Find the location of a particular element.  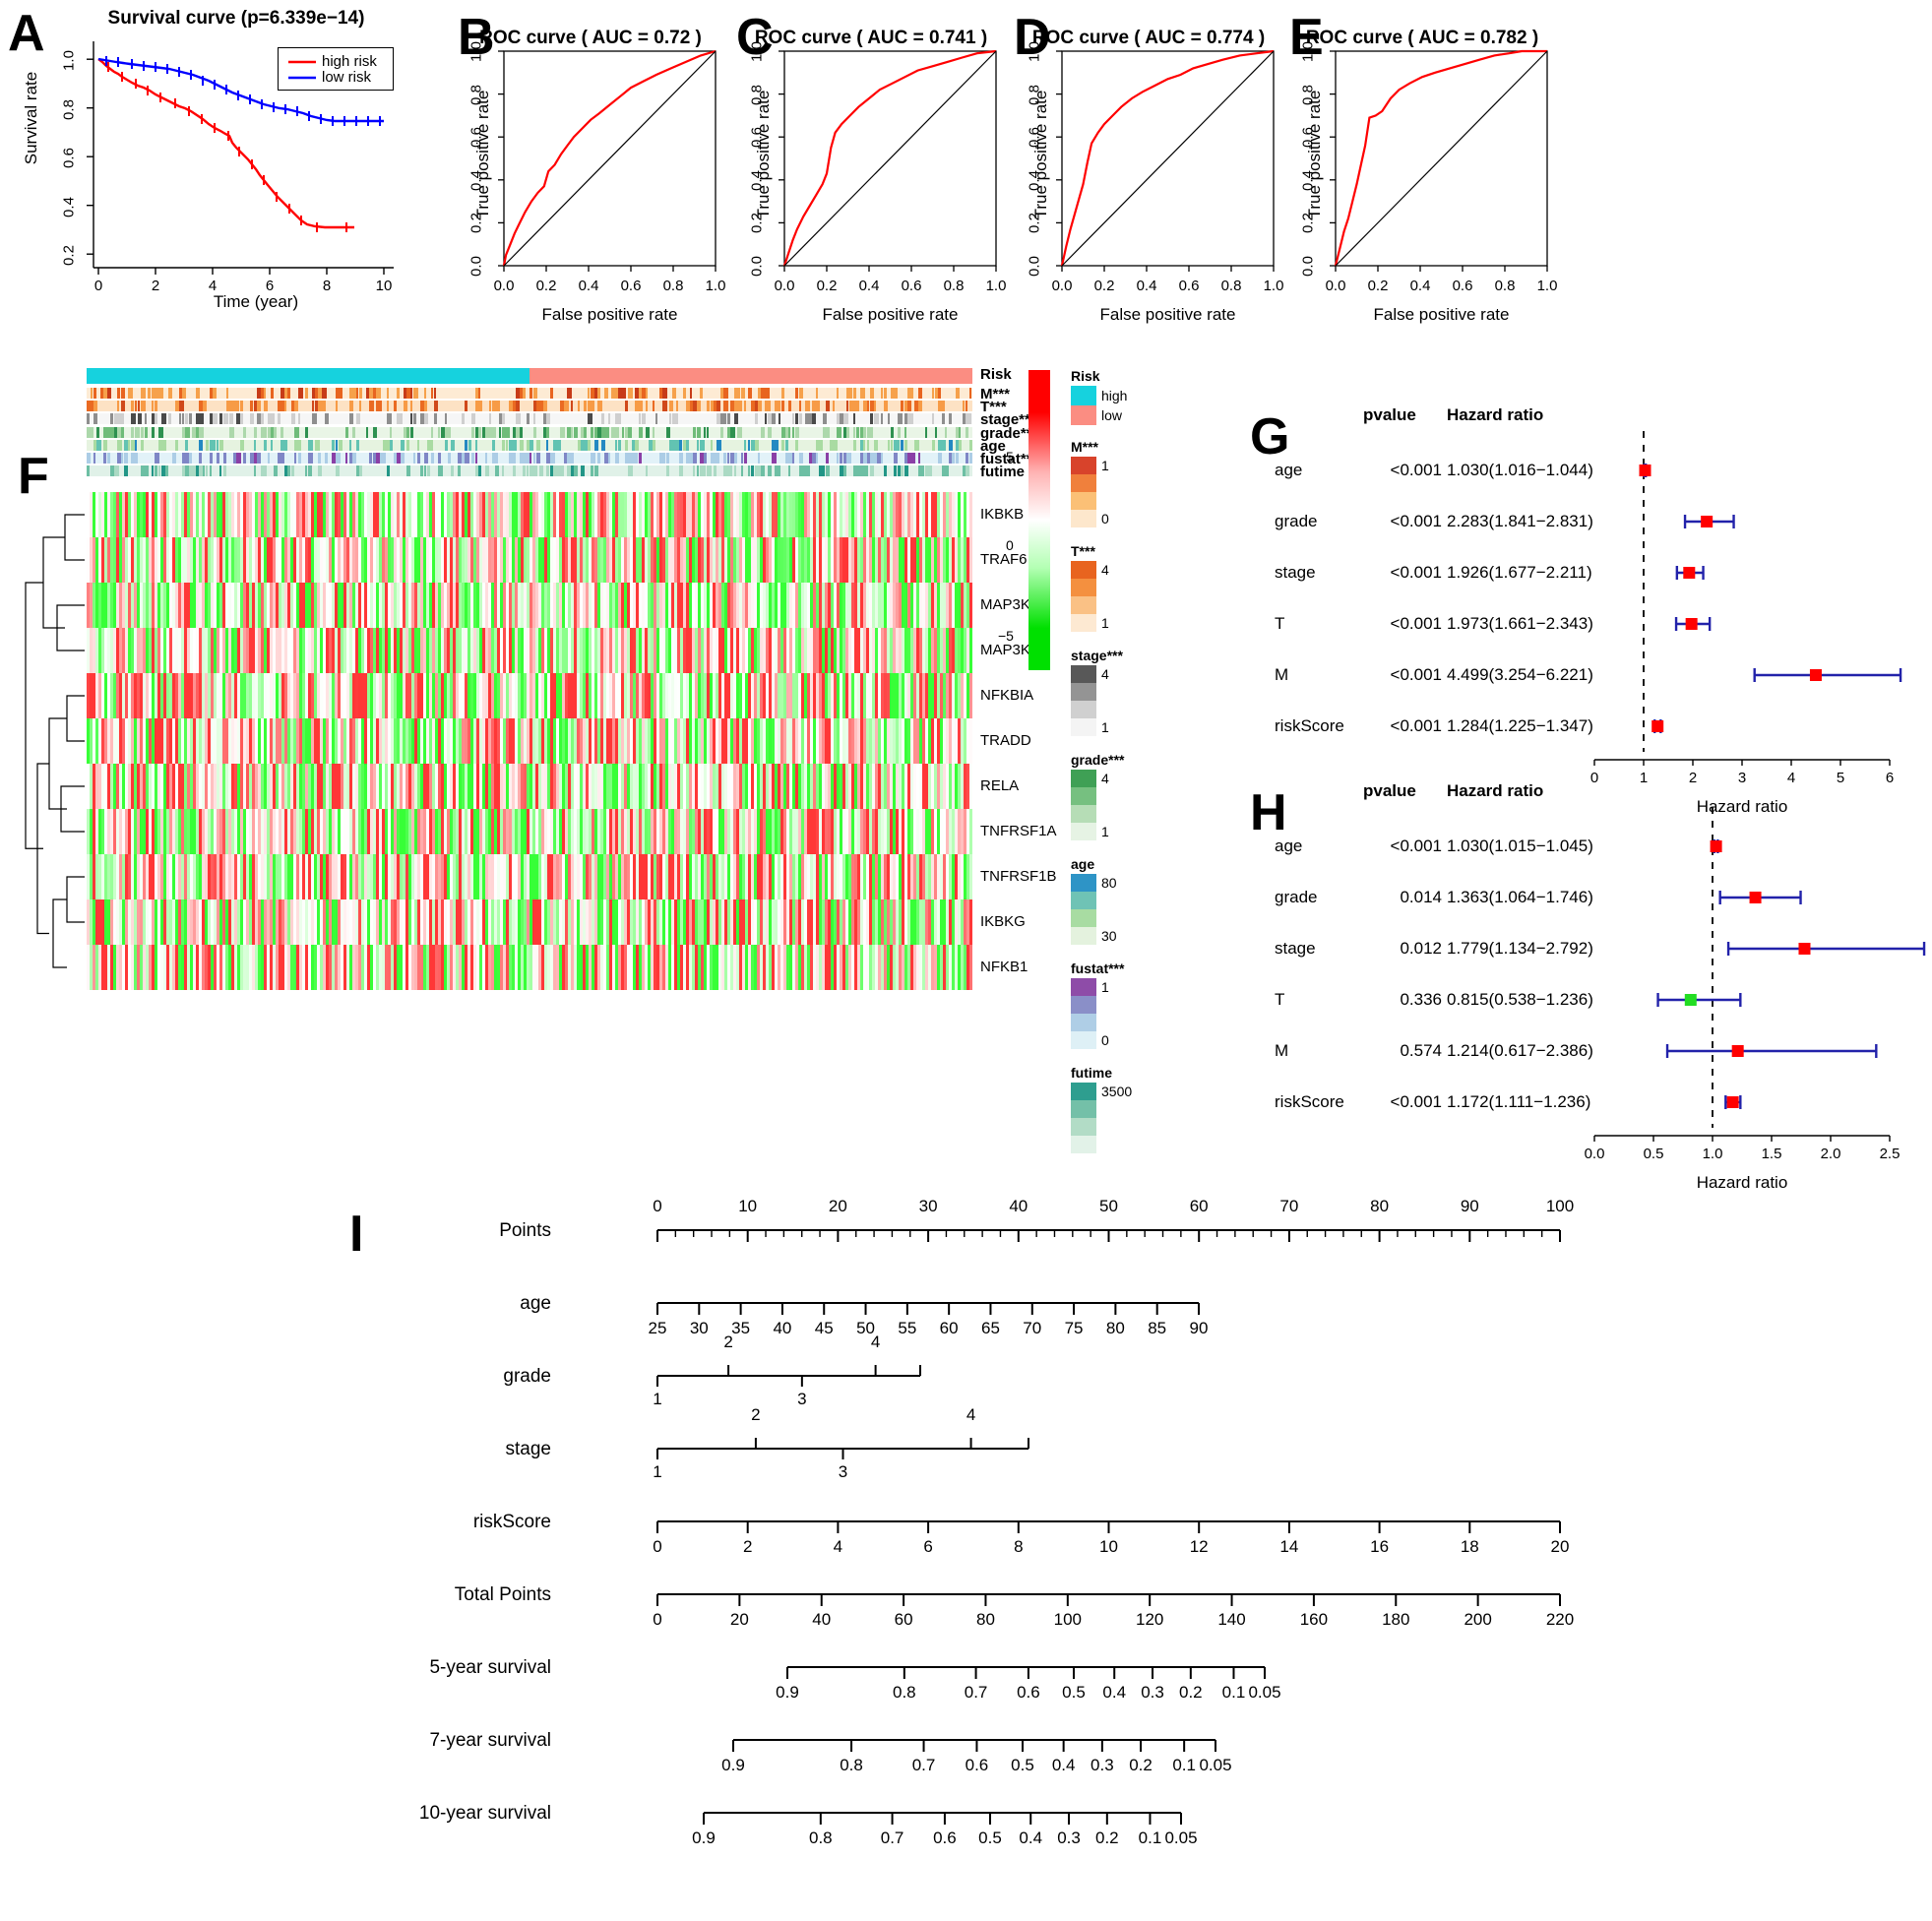

nomogram-row-label-Total-Points: Total Points is located at coordinates (502, 1594).